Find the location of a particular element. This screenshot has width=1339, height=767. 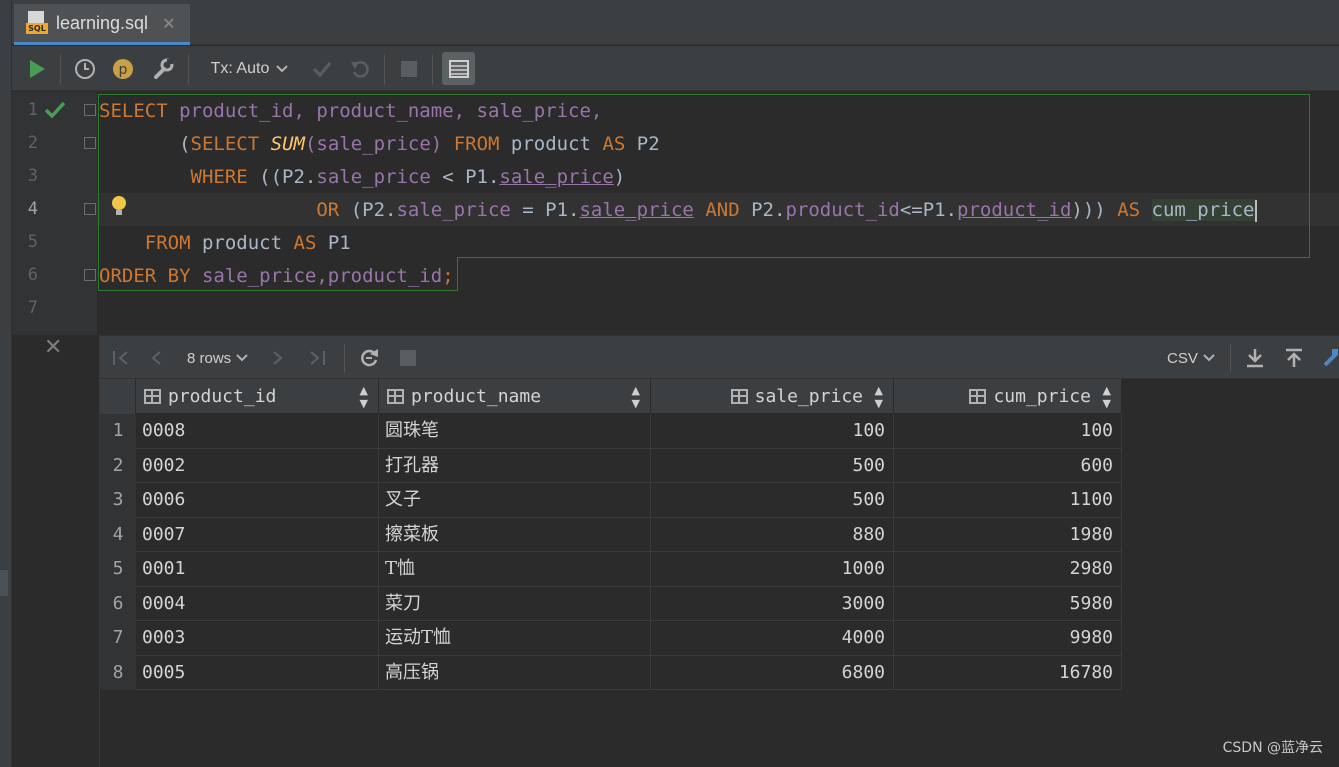

transaction-mode-select: Tx: Auto is located at coordinates (250, 68).